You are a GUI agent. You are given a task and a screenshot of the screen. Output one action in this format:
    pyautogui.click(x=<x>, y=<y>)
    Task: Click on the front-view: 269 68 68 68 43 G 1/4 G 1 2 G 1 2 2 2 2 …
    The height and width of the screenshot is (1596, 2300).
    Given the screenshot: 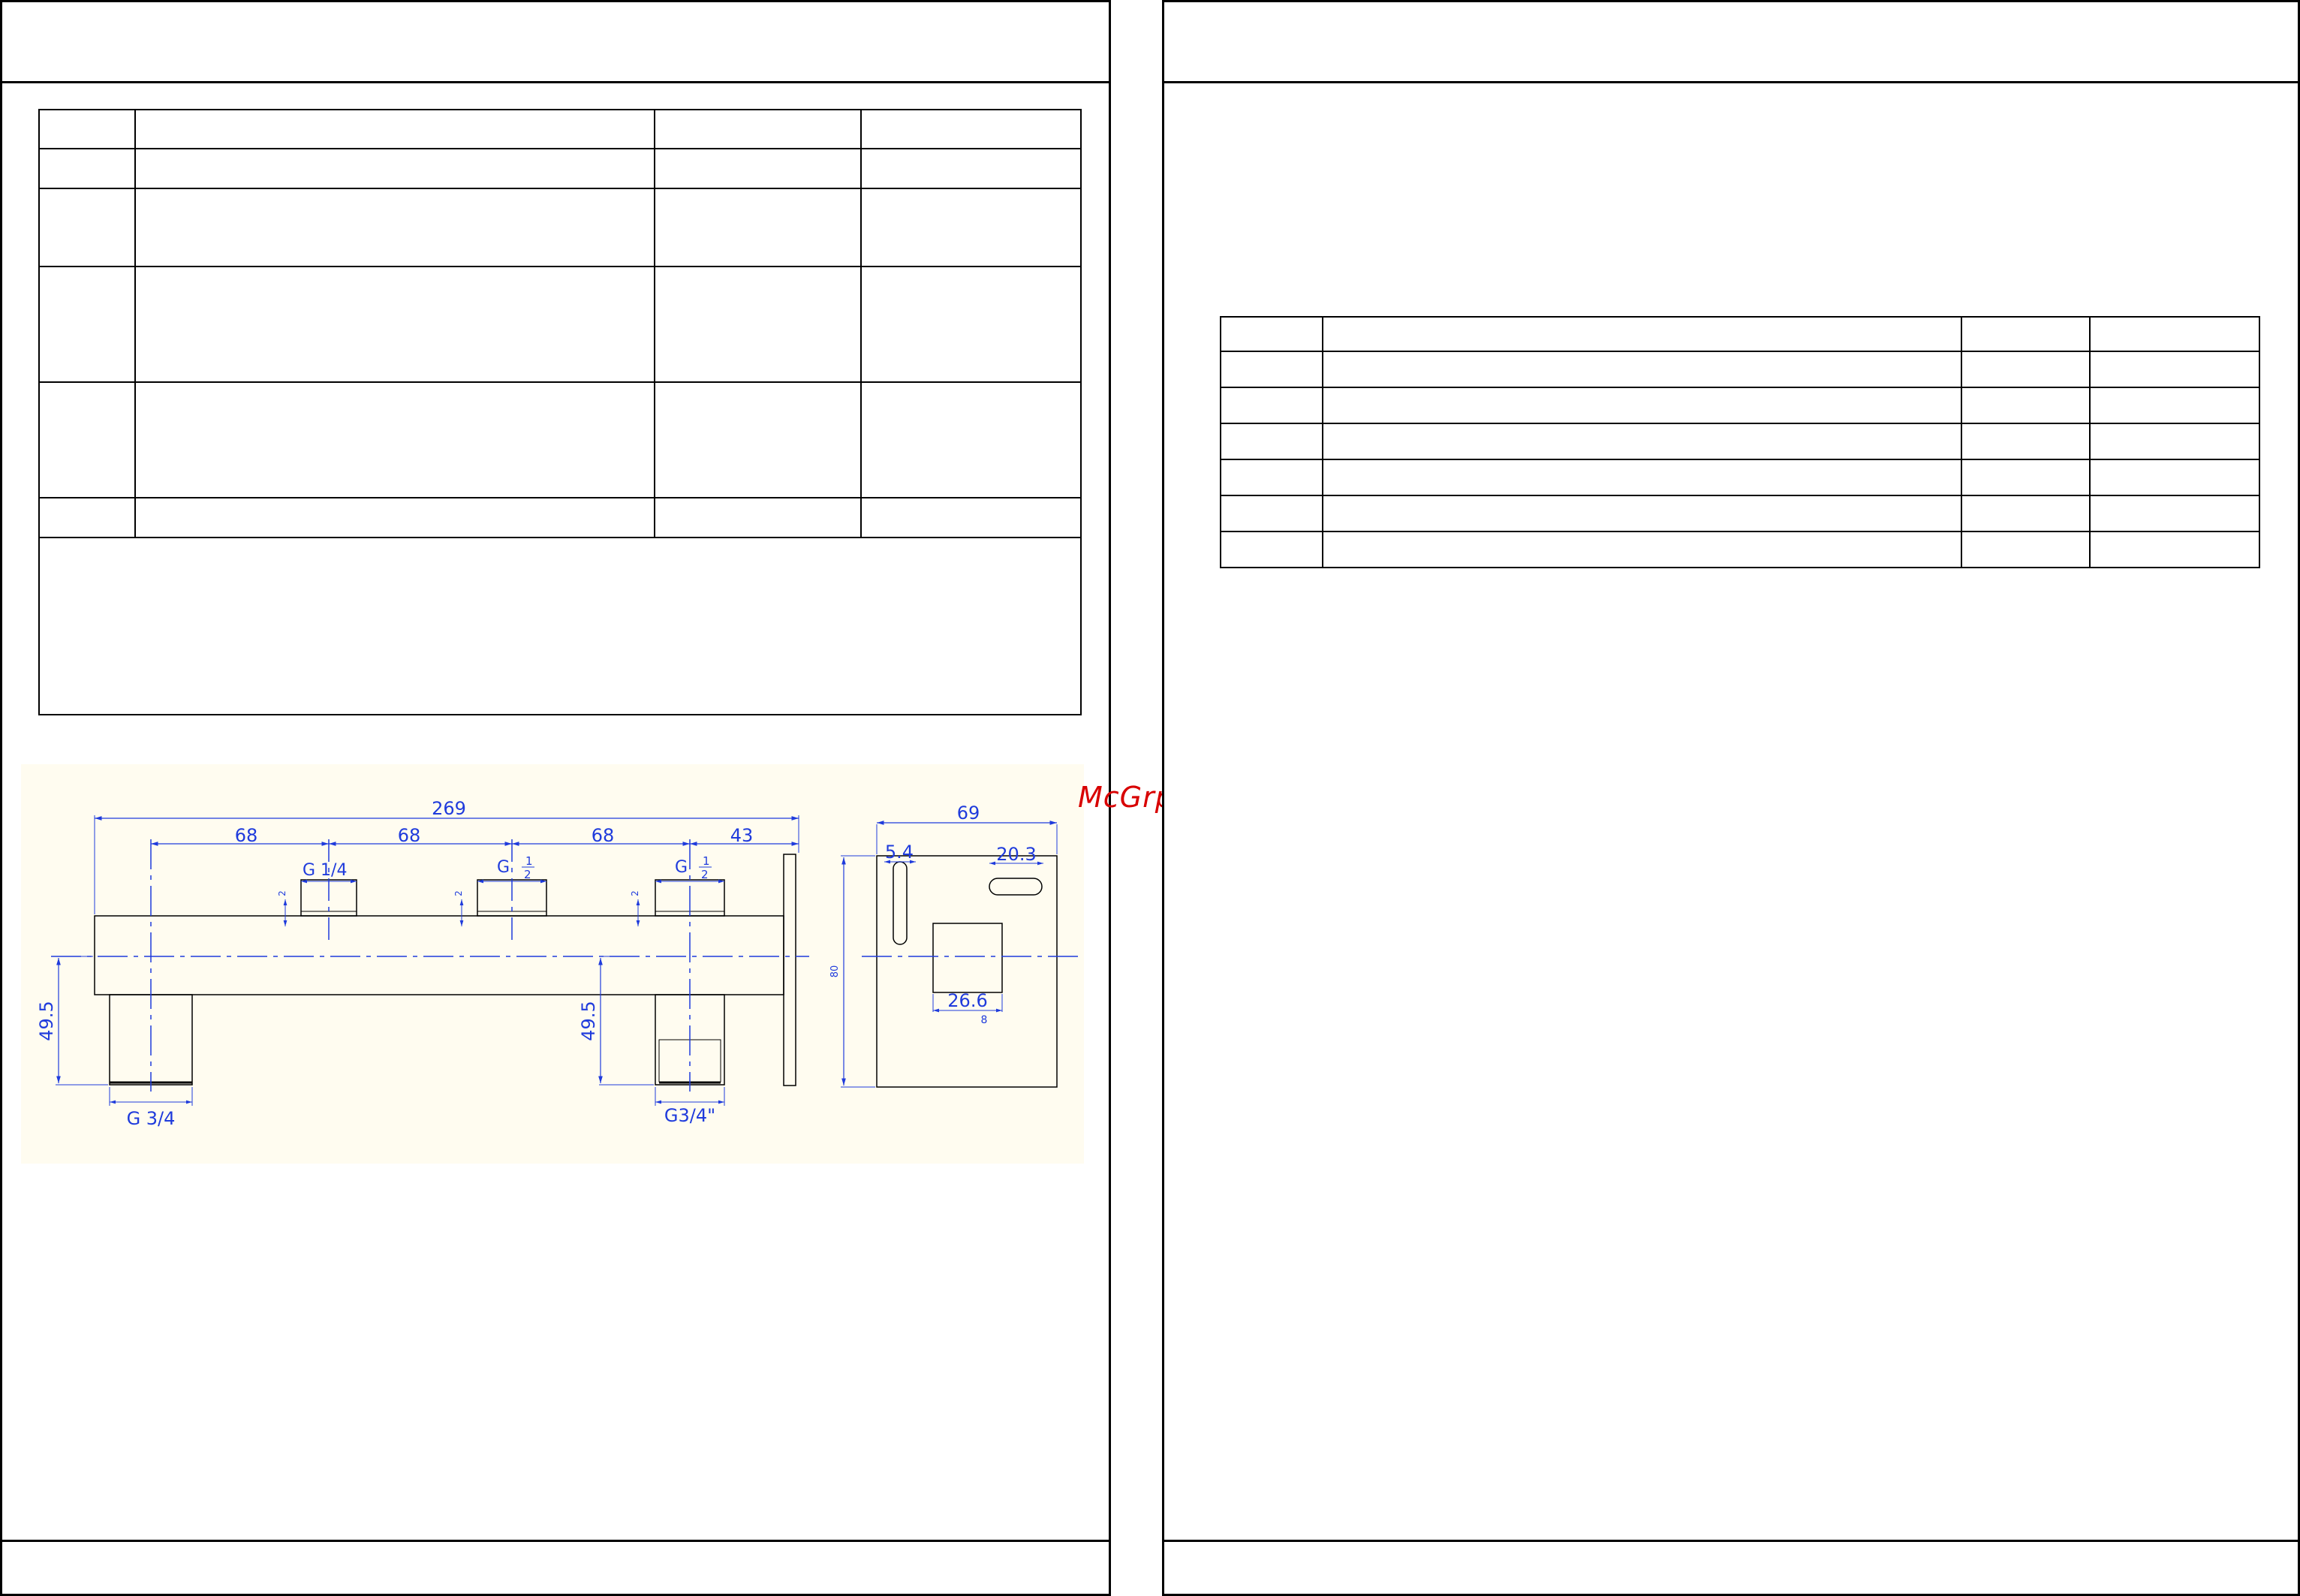 What is the action you would take?
    pyautogui.click(x=422, y=963)
    